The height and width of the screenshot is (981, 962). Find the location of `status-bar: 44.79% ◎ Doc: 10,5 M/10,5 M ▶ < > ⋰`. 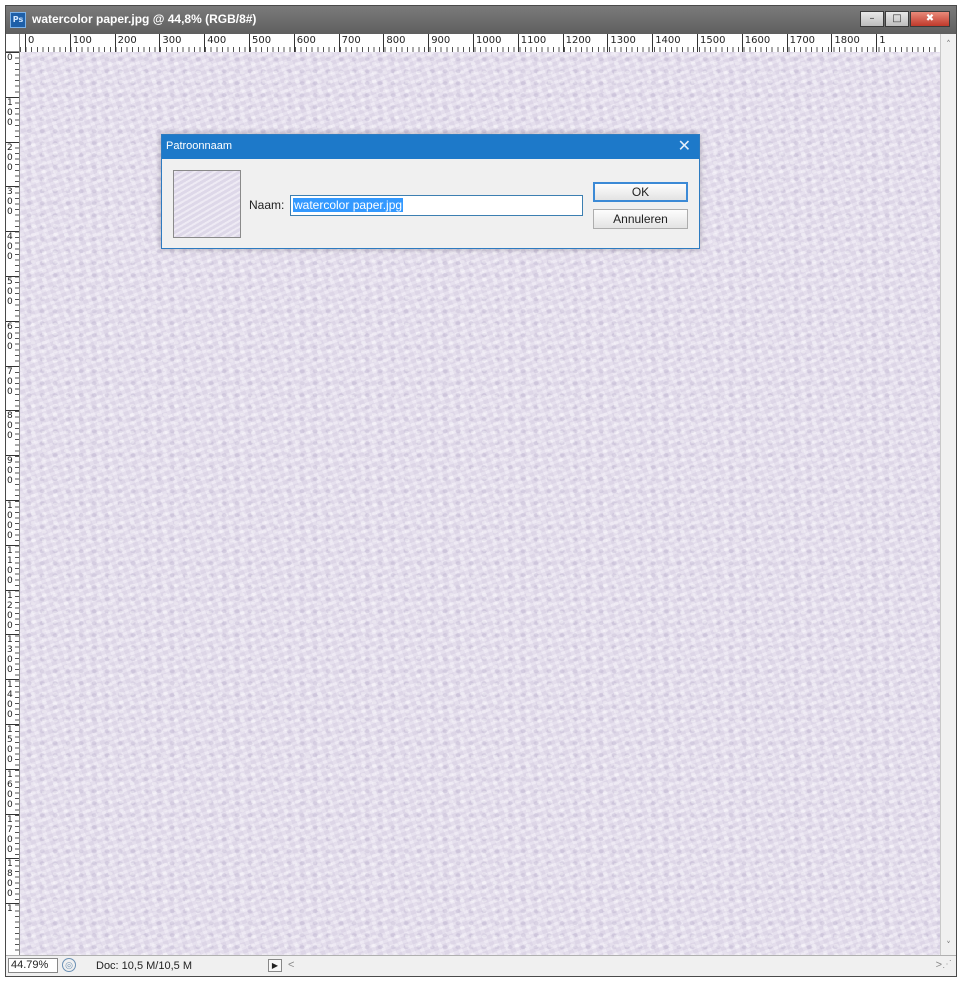

status-bar: 44.79% ◎ Doc: 10,5 M/10,5 M ▶ < > ⋰ is located at coordinates (481, 965).